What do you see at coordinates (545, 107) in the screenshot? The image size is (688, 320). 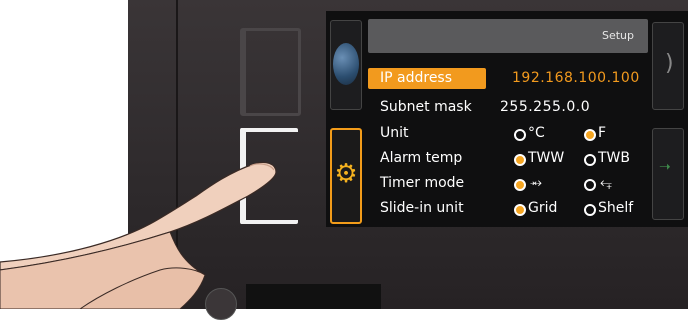 I see `subnet-value: 255.255.0.0` at bounding box center [545, 107].